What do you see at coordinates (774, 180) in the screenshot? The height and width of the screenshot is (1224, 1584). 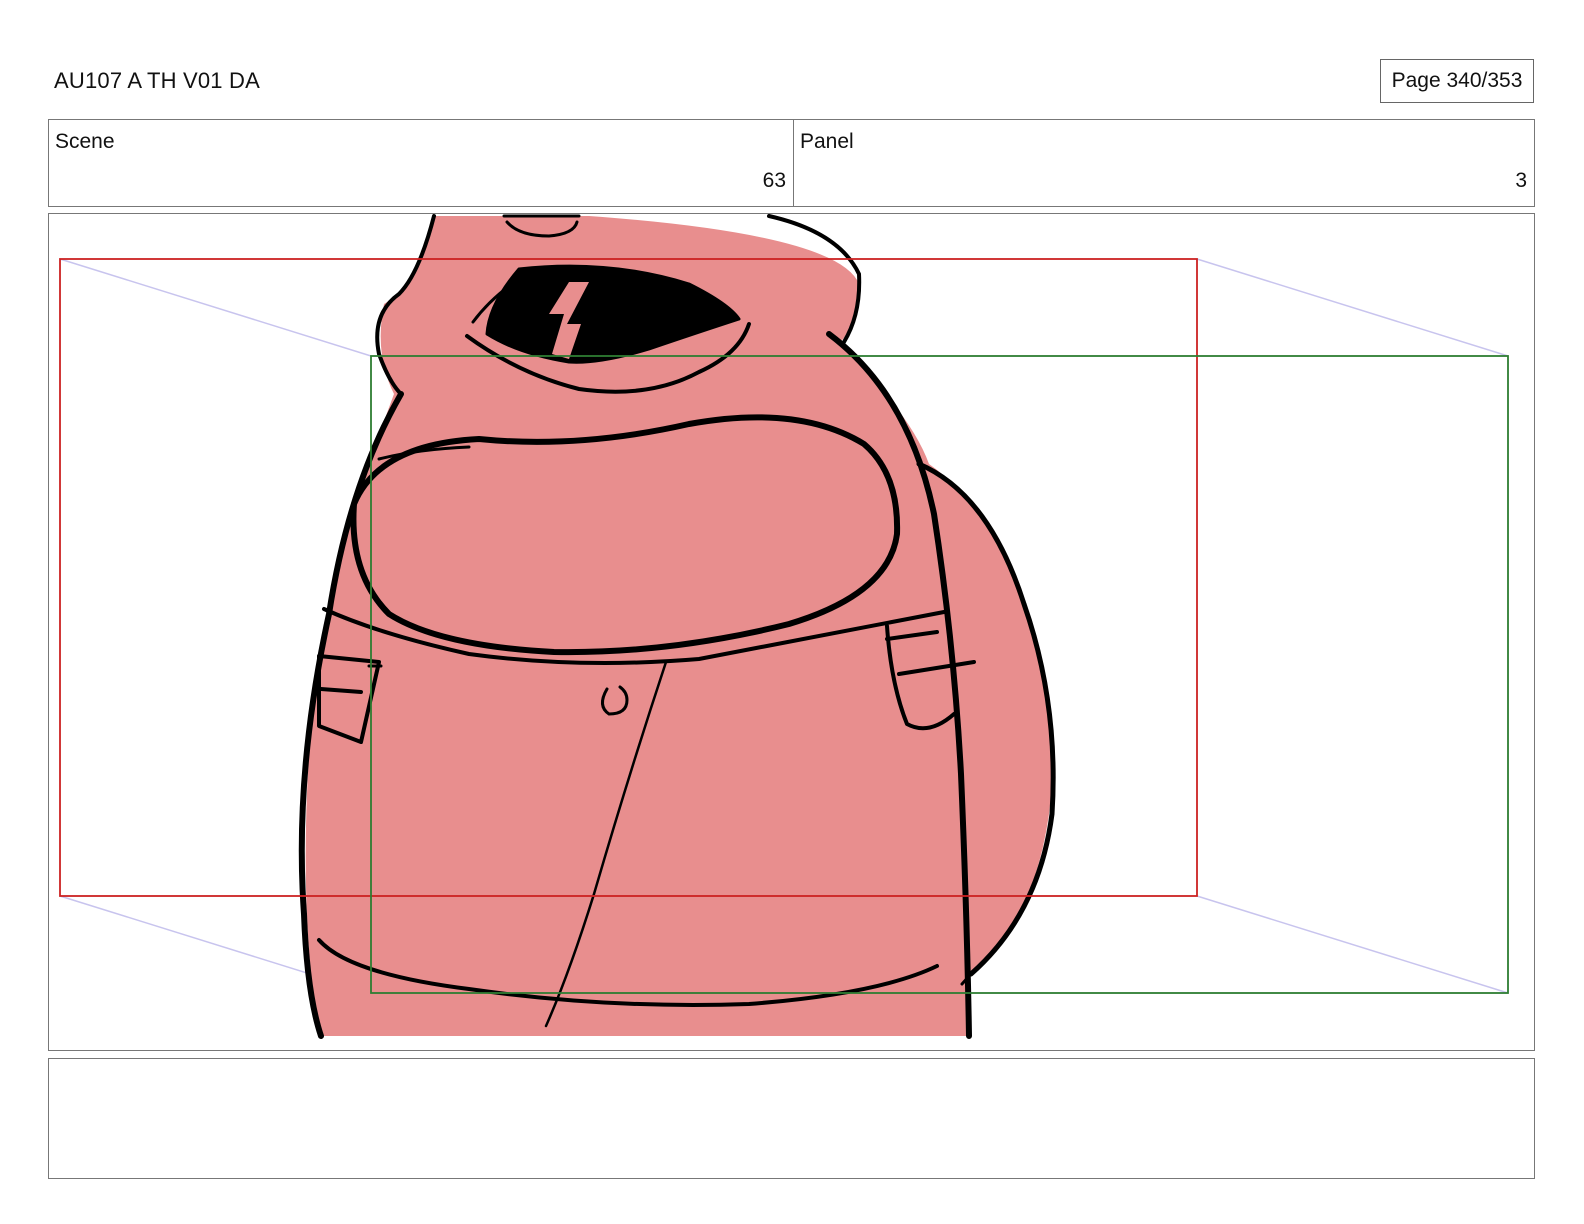 I see `scene-number: 63` at bounding box center [774, 180].